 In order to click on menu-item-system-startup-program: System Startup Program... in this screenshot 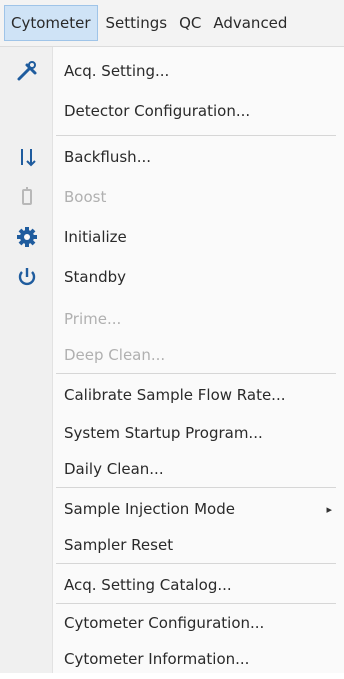, I will do `click(172, 433)`.